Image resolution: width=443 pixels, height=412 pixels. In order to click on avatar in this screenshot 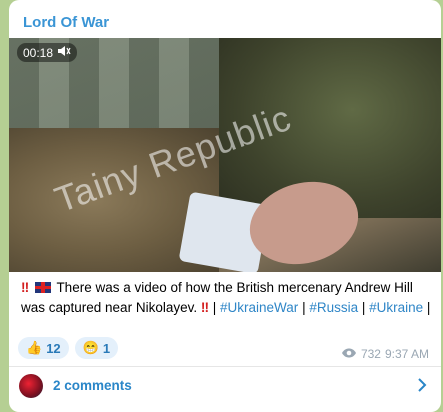, I will do `click(31, 386)`.